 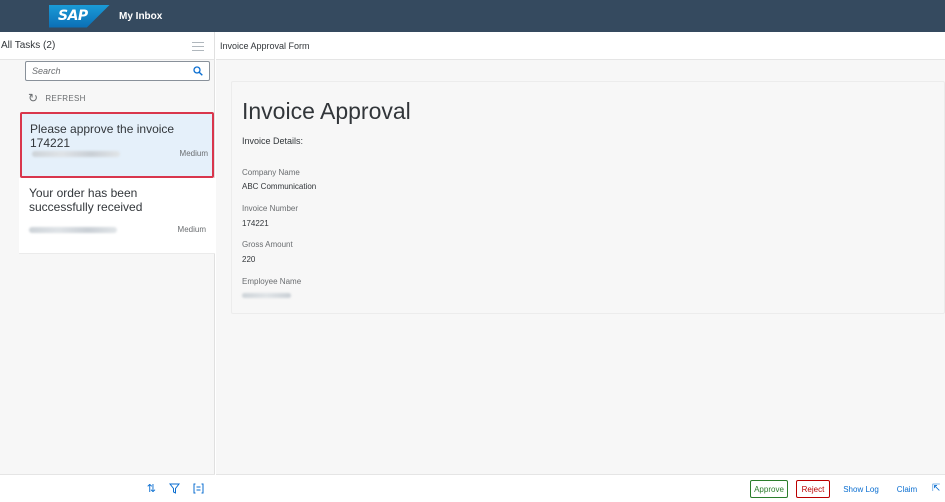 What do you see at coordinates (107, 488) in the screenshot?
I see `master-footer: ⇅` at bounding box center [107, 488].